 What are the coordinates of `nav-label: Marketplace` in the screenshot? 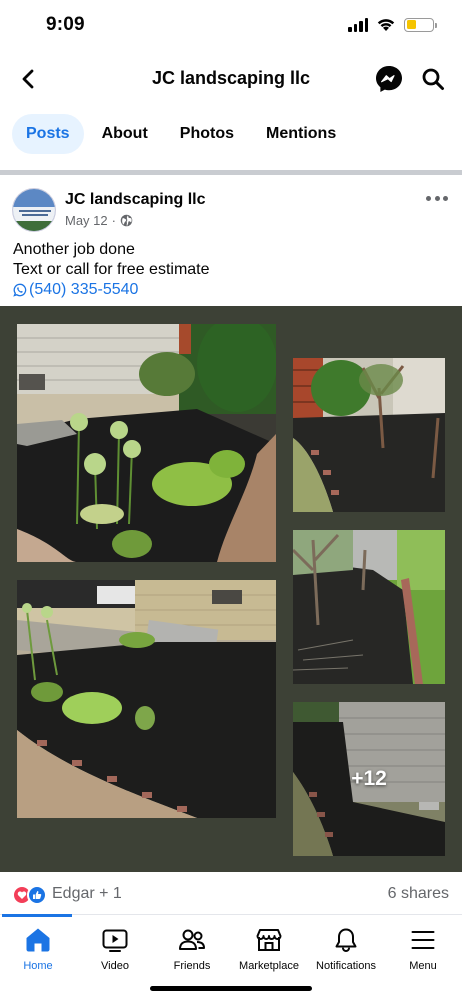 It's located at (269, 966).